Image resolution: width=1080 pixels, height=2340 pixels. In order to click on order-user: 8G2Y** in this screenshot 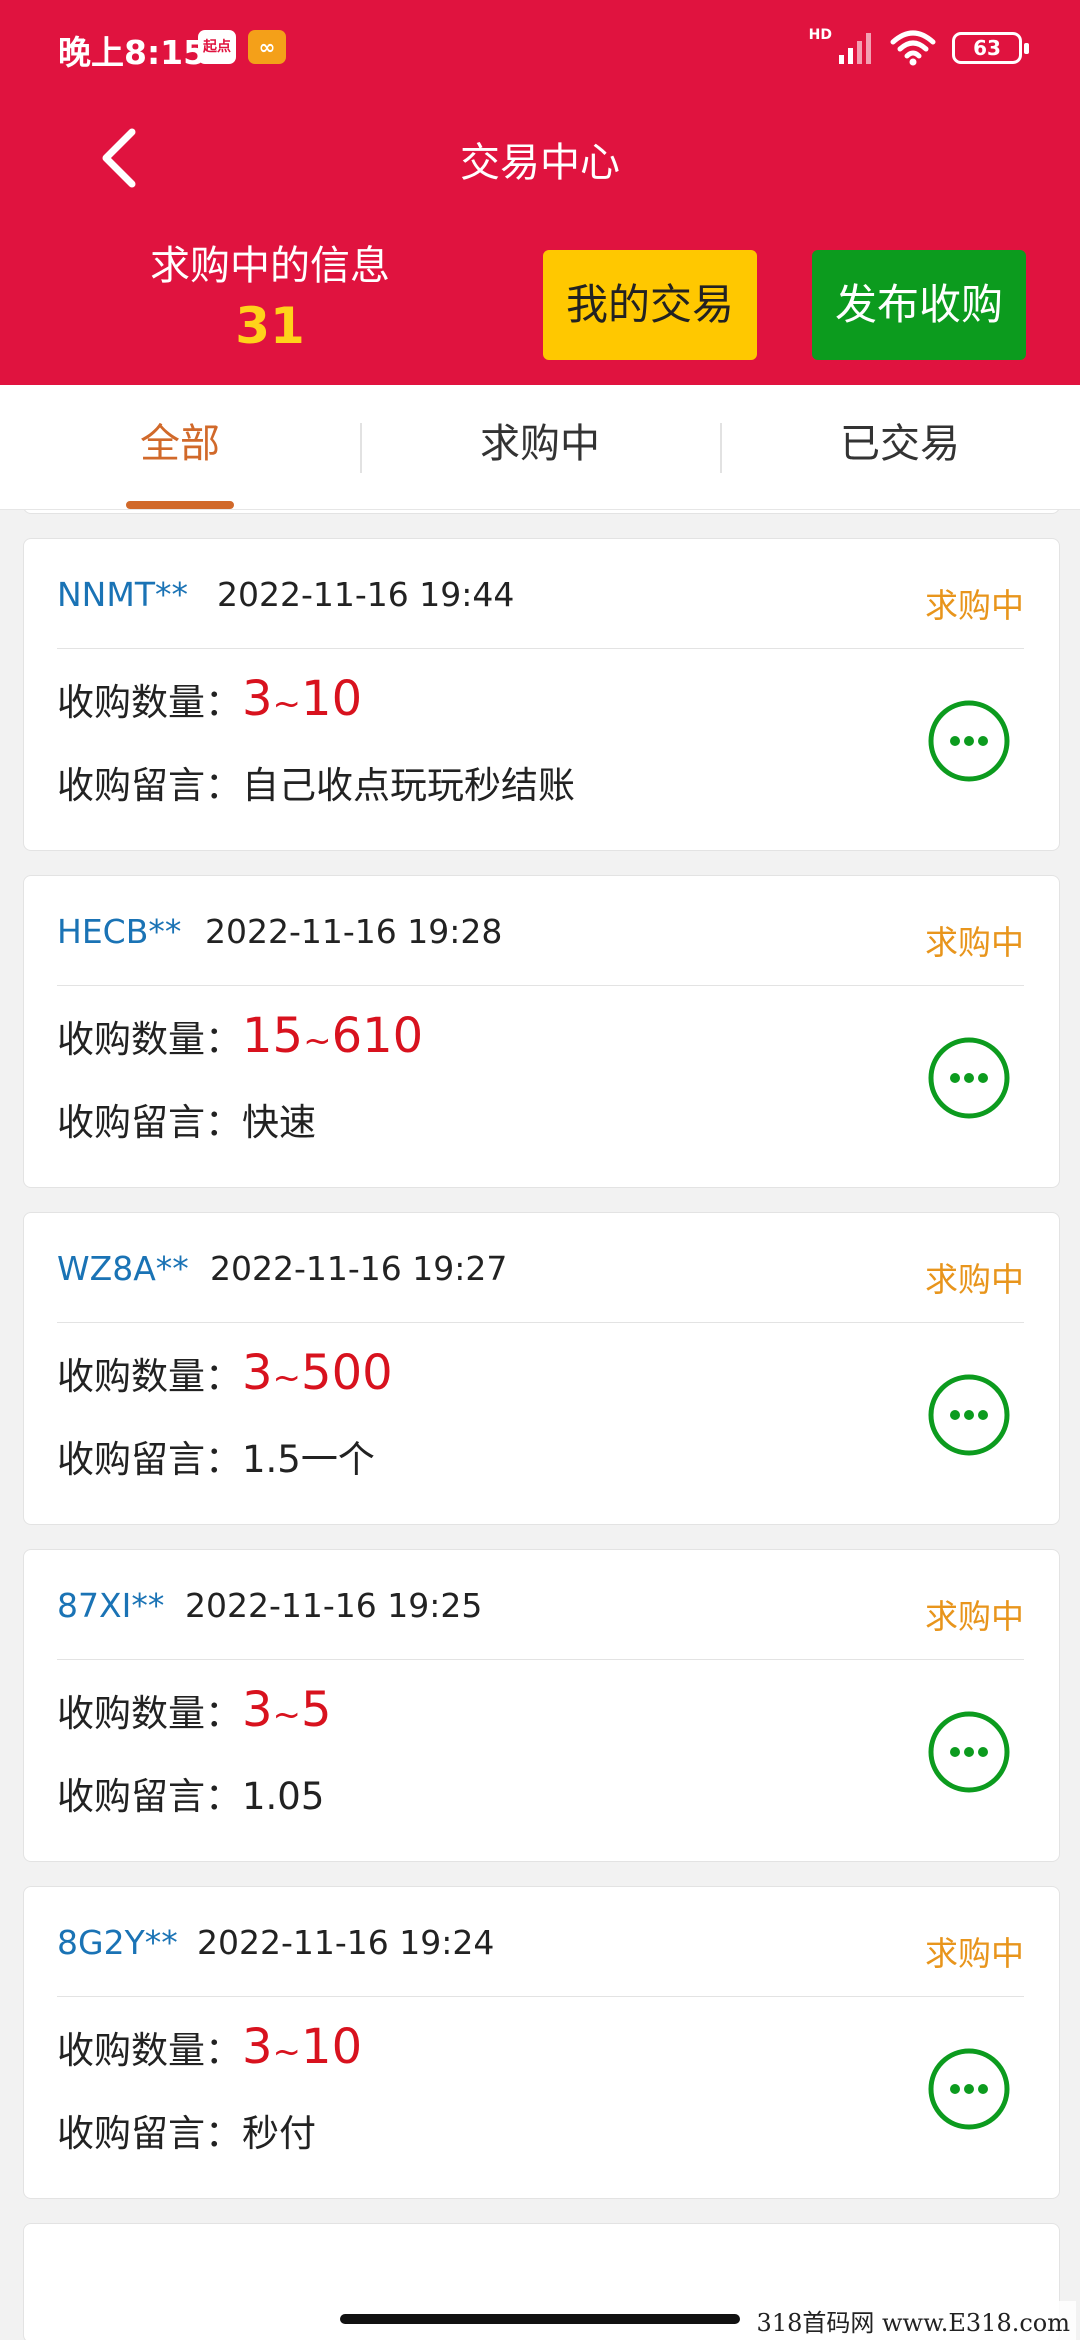, I will do `click(117, 1942)`.